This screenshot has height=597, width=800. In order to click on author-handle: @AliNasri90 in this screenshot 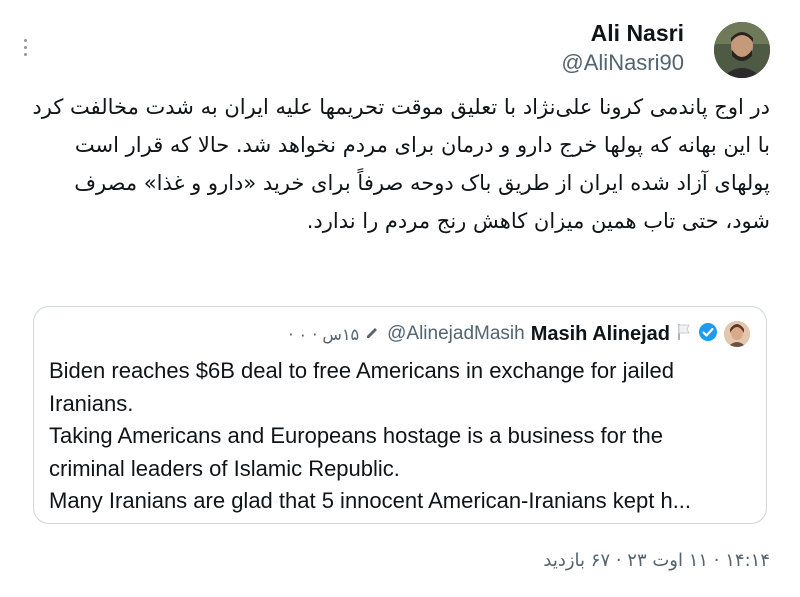, I will do `click(622, 63)`.